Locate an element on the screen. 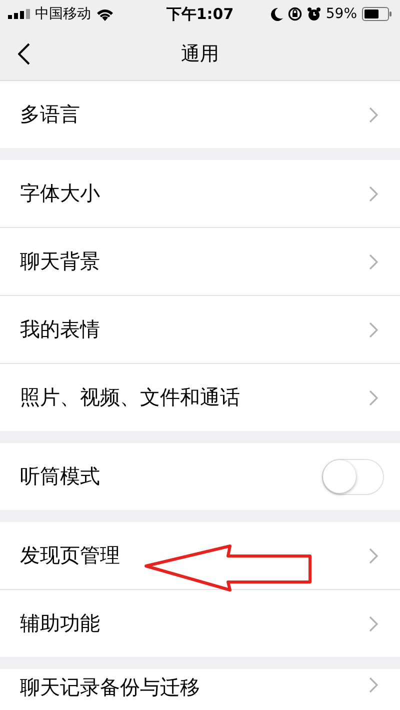 The width and height of the screenshot is (400, 710). row-label: 发现页管理 is located at coordinates (70, 555).